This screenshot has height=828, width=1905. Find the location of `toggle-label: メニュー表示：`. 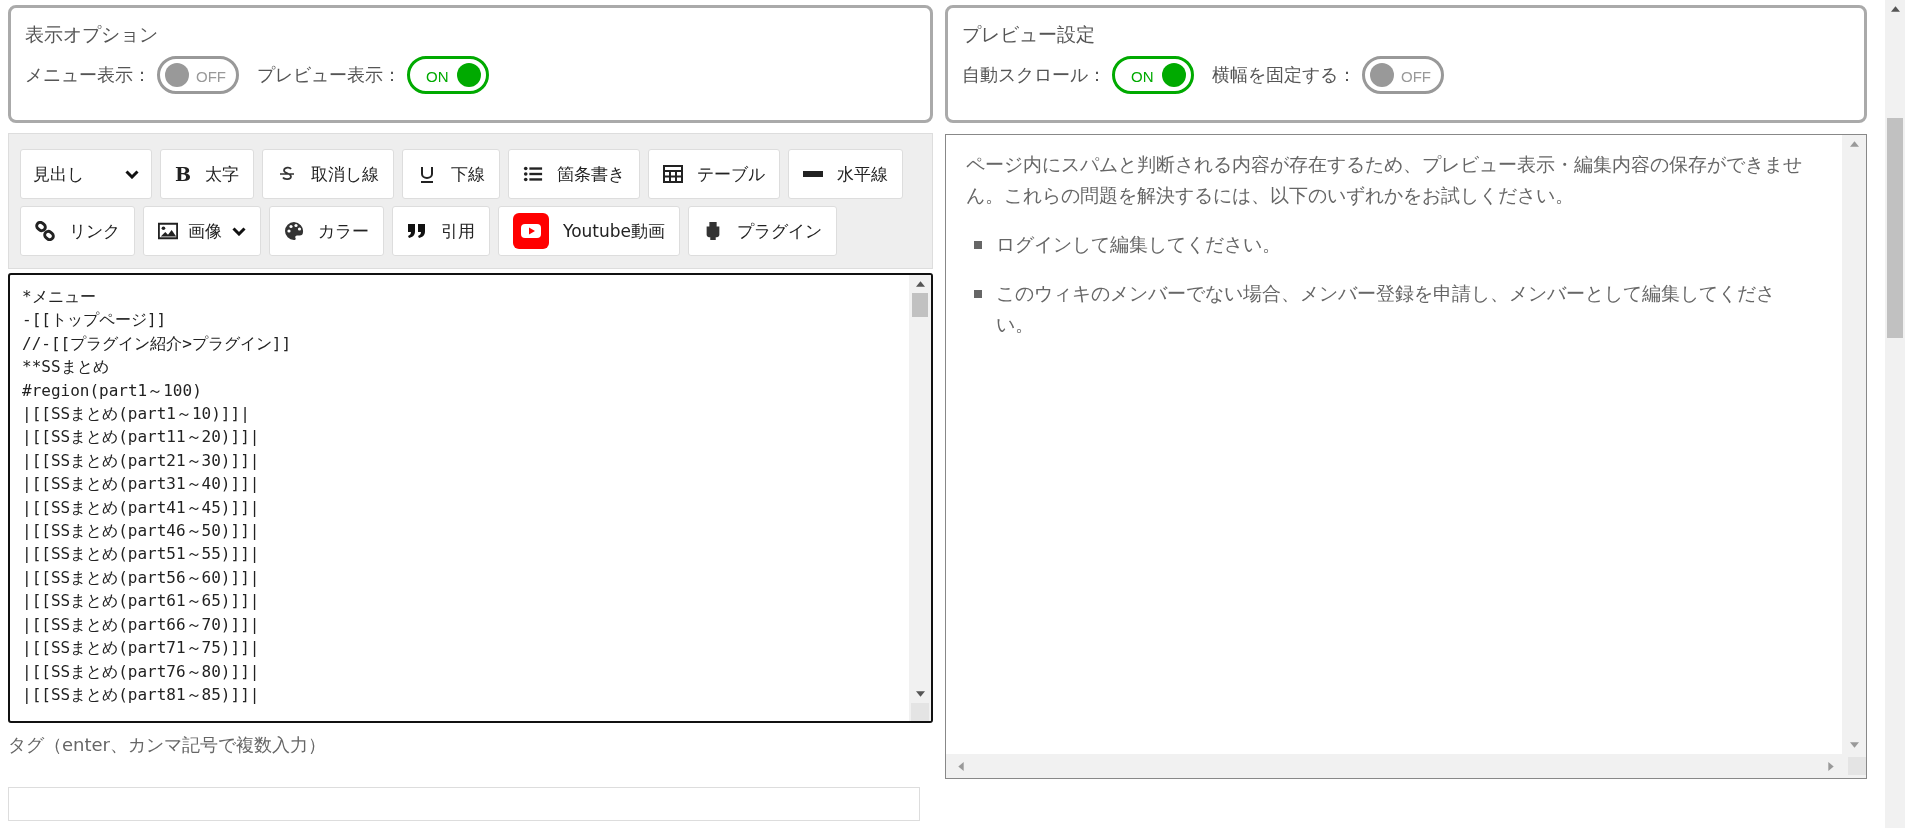

toggle-label: メニュー表示： is located at coordinates (88, 75).